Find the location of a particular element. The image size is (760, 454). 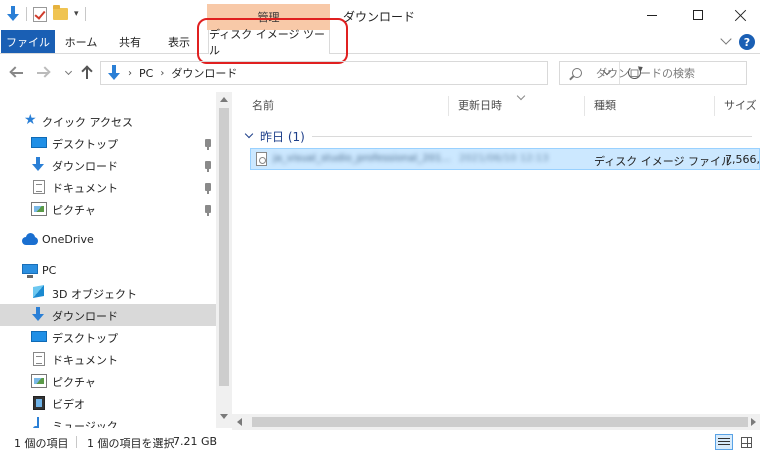

properties-icon is located at coordinates (40, 14).